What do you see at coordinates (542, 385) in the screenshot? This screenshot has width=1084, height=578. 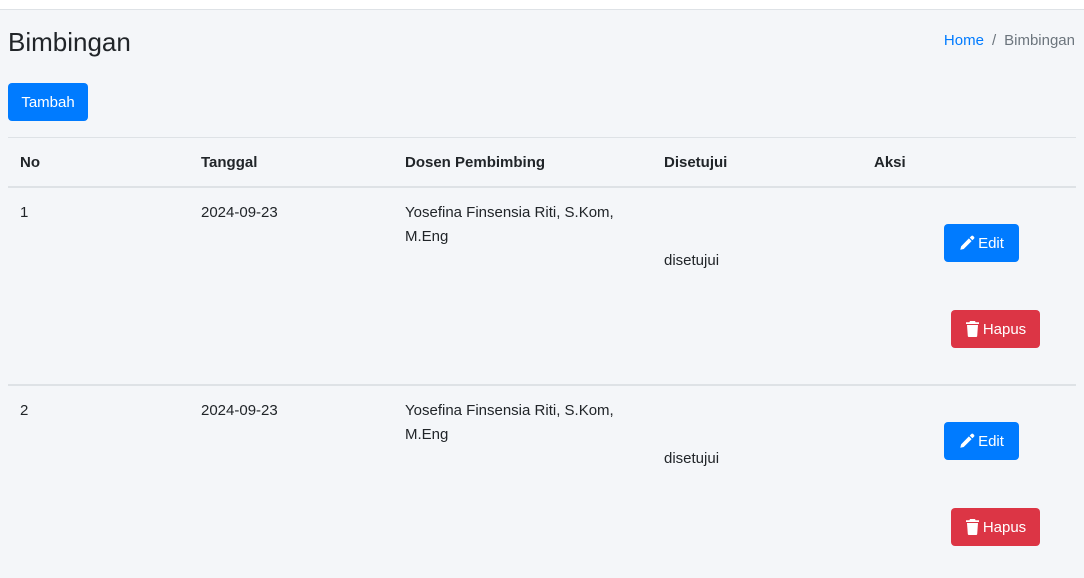 I see `table-row-border` at bounding box center [542, 385].